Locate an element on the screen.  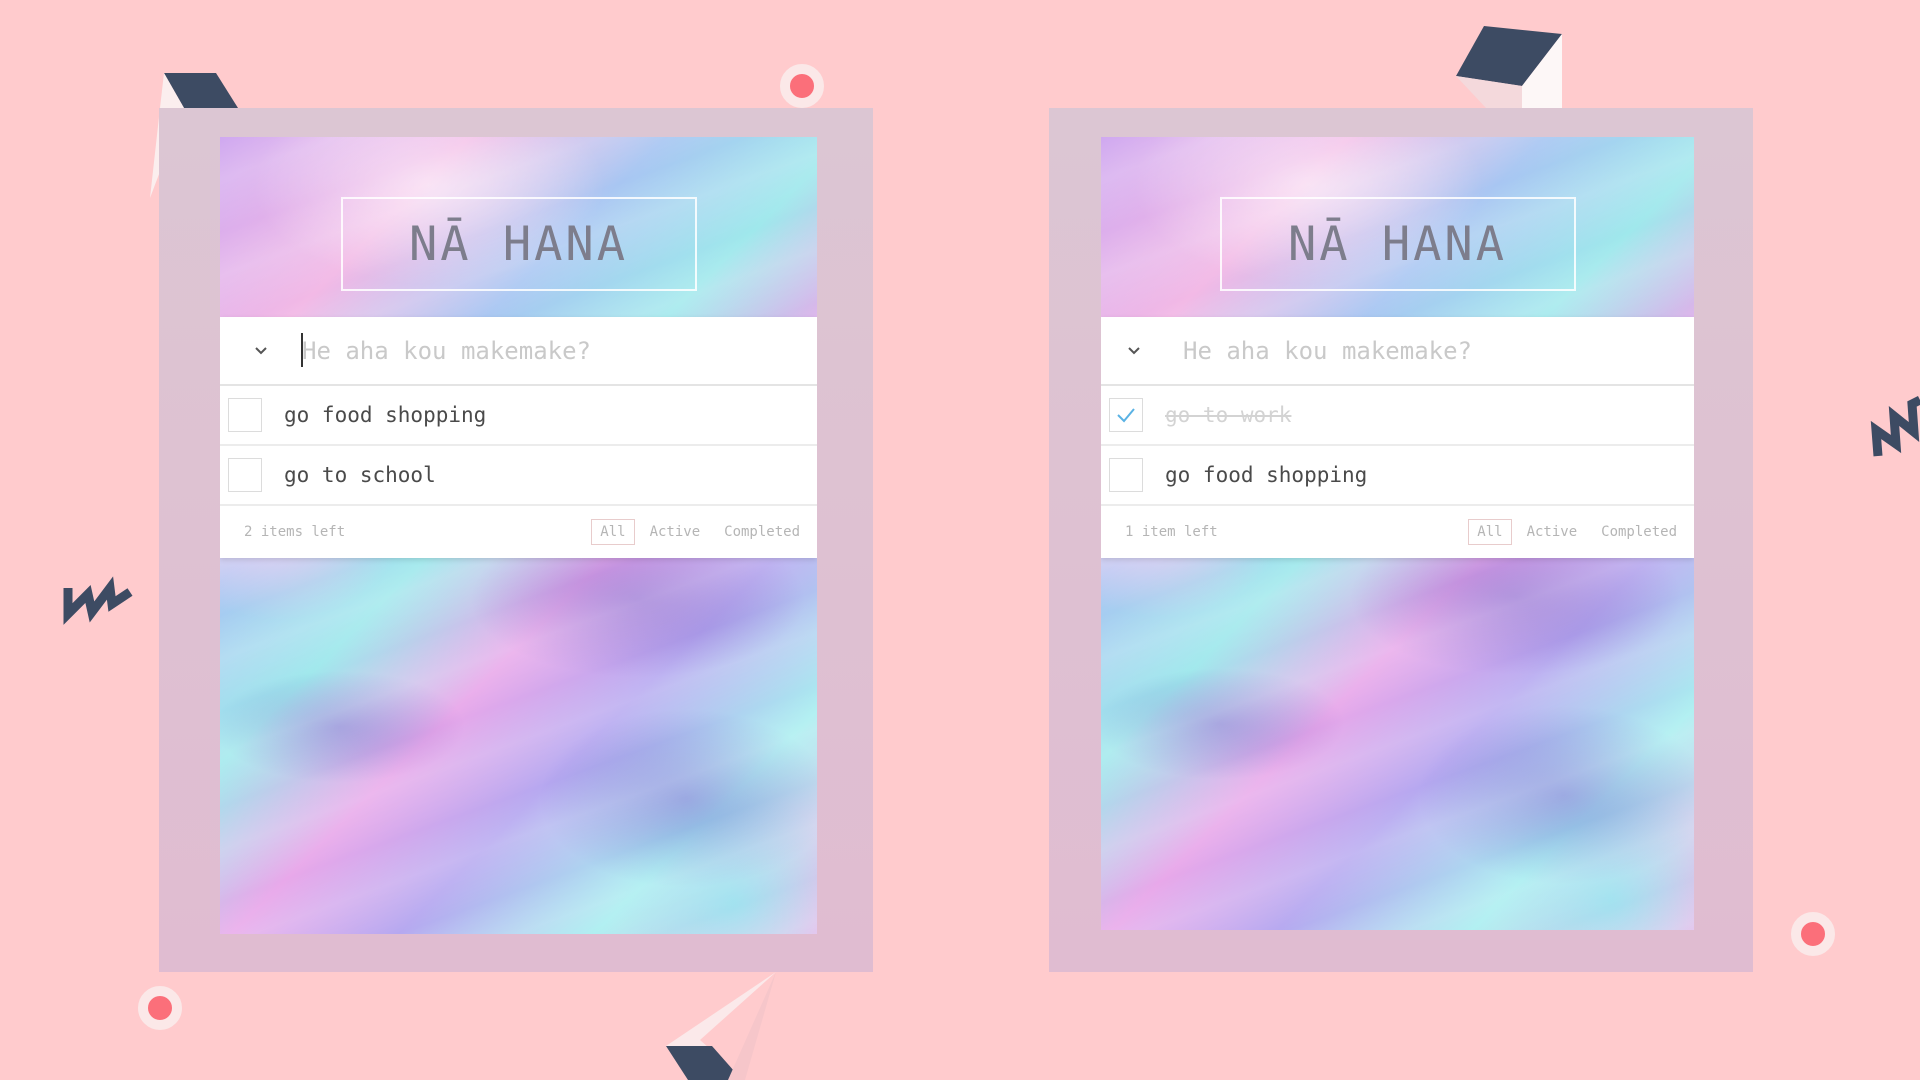
todo-footer: 1 item left All Active Completed is located at coordinates (1397, 532).